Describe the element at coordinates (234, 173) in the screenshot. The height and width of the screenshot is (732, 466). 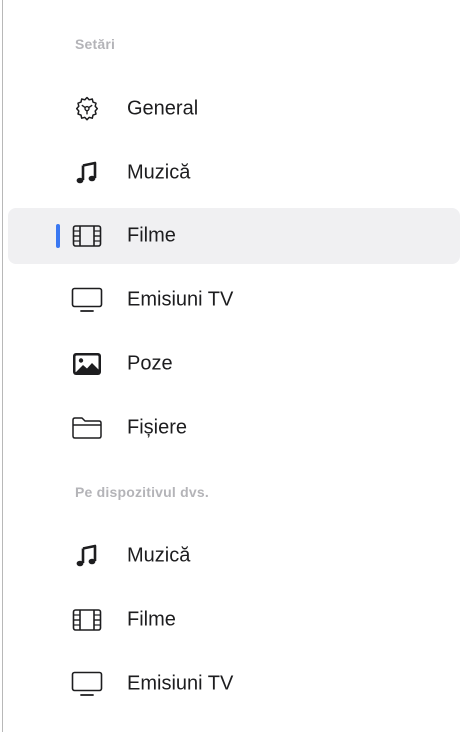
I see `sidebar-item-music: Muzică` at that location.